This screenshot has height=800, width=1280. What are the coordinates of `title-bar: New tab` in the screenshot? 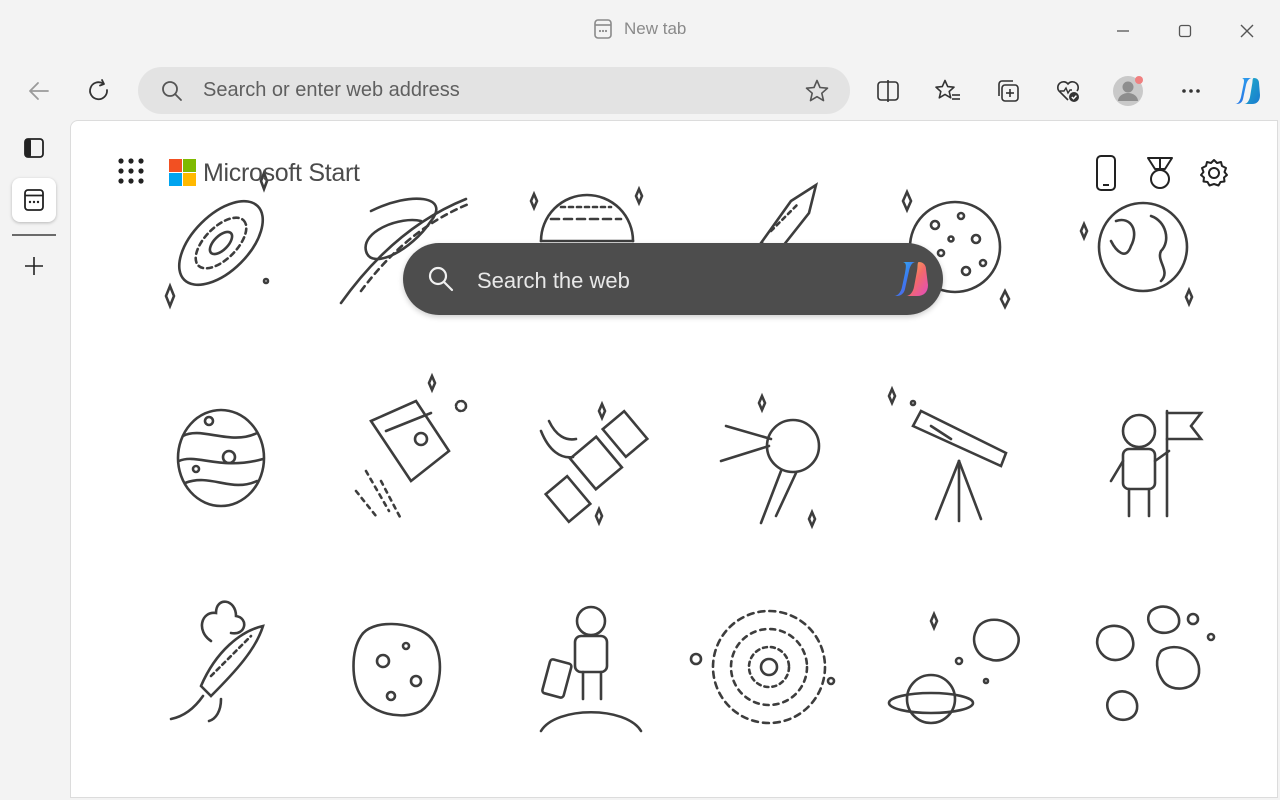 It's located at (640, 31).